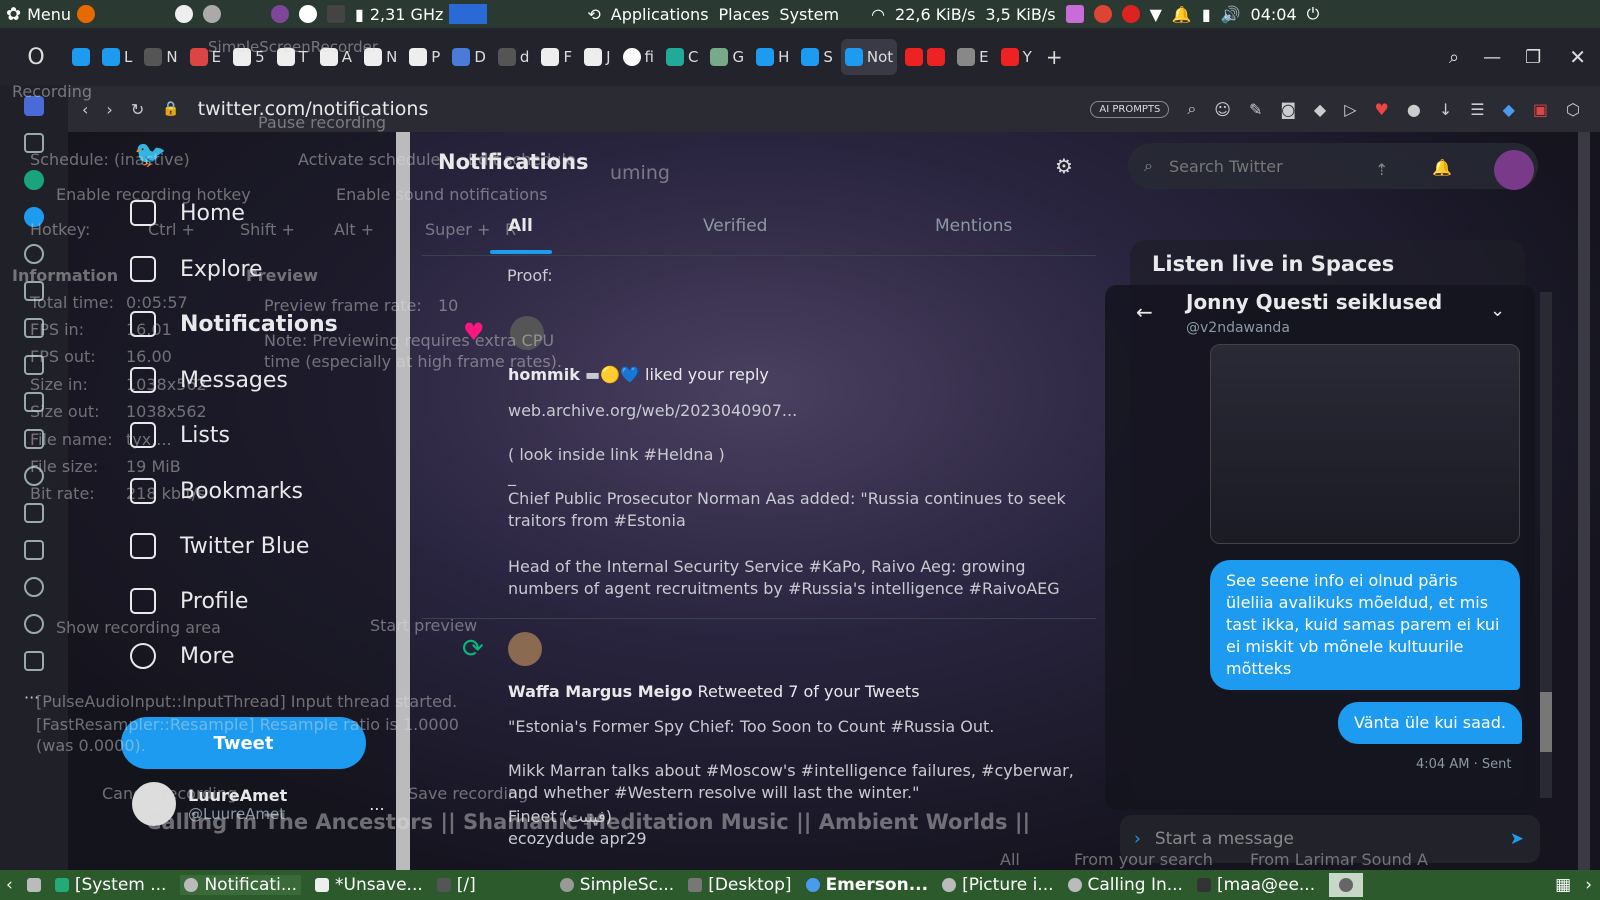 The height and width of the screenshot is (900, 1600). I want to click on search-tool-icon: ⌕, so click(1191, 109).